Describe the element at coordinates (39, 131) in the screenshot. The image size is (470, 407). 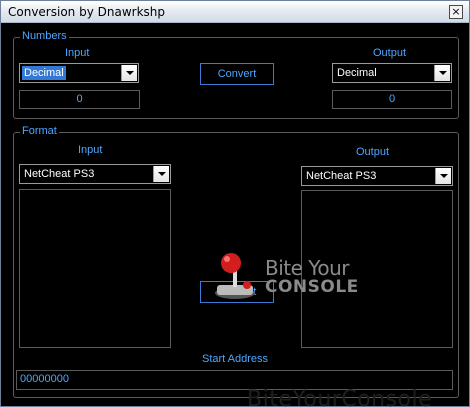
I see `format-group-label: Format` at that location.